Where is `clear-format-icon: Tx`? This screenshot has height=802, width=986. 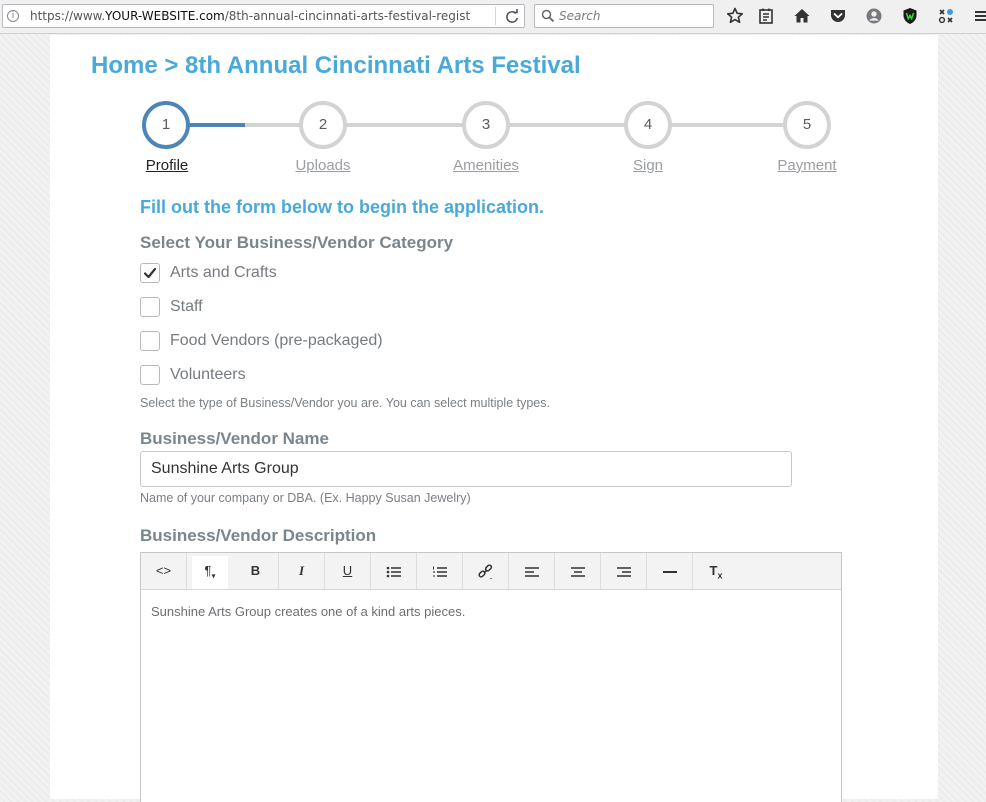
clear-format-icon: Tx is located at coordinates (716, 572).